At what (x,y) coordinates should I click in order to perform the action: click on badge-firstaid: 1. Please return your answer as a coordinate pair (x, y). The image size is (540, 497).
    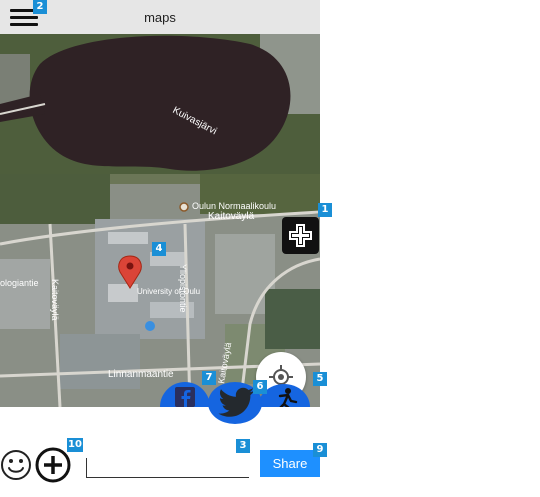
    Looking at the image, I should click on (325, 210).